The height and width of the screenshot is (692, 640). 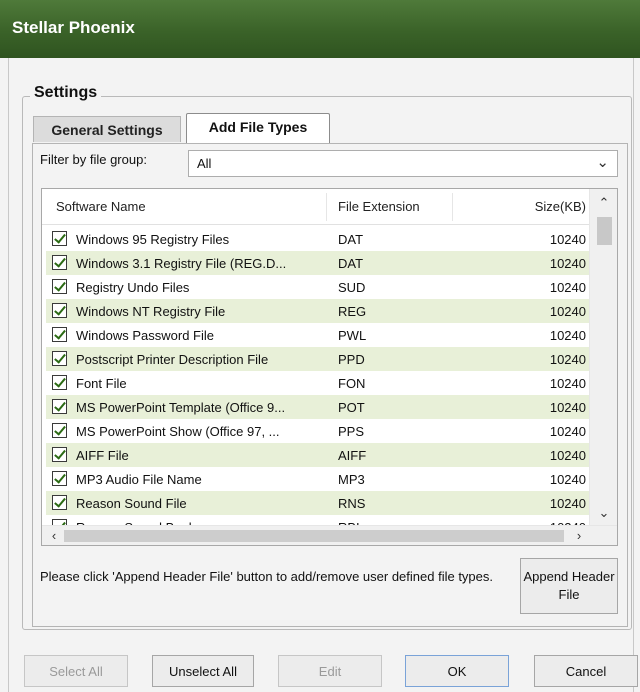 I want to click on cell-file-extension: POT, so click(x=351, y=407).